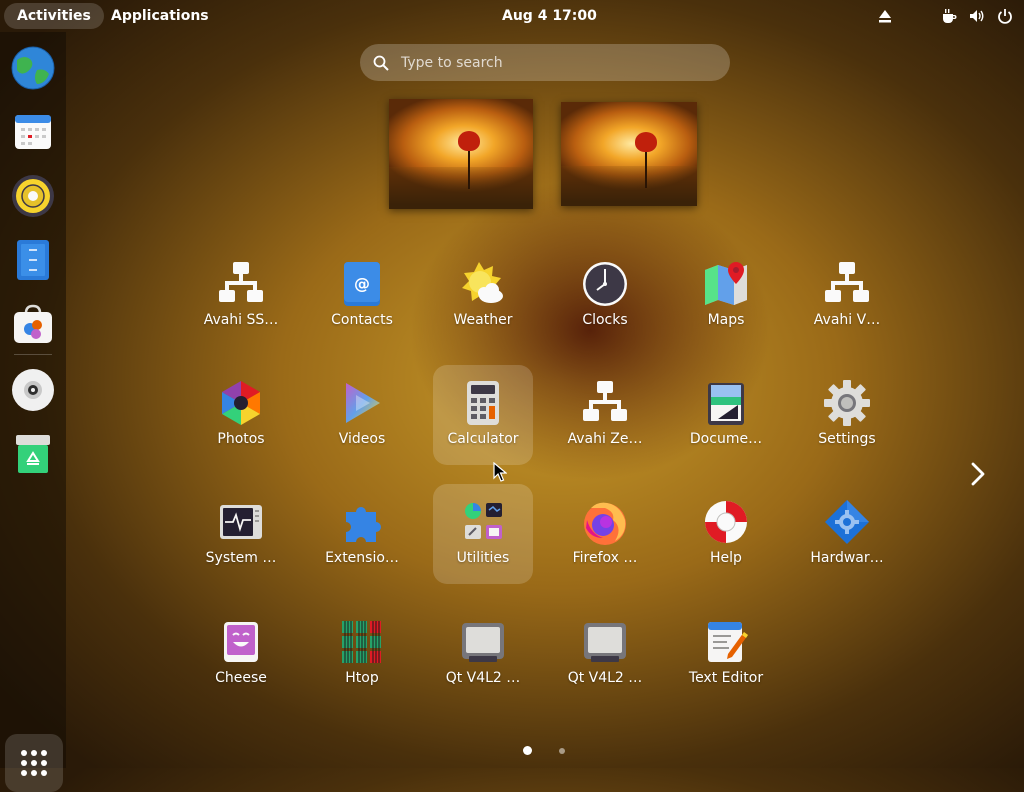  Describe the element at coordinates (241, 642) in the screenshot. I see `cheese-icon` at that location.